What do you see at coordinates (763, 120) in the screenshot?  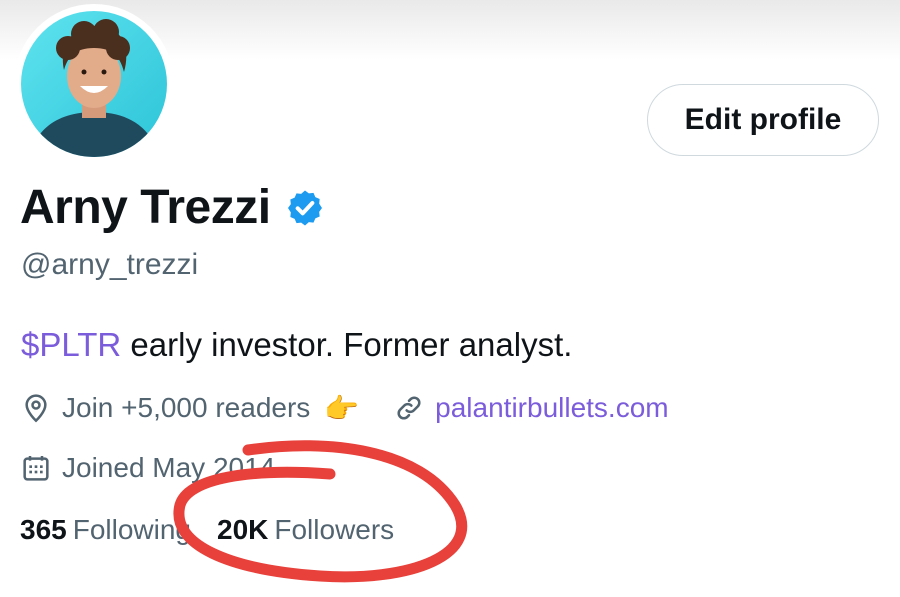 I see `edit-profile-button: Edit profile` at bounding box center [763, 120].